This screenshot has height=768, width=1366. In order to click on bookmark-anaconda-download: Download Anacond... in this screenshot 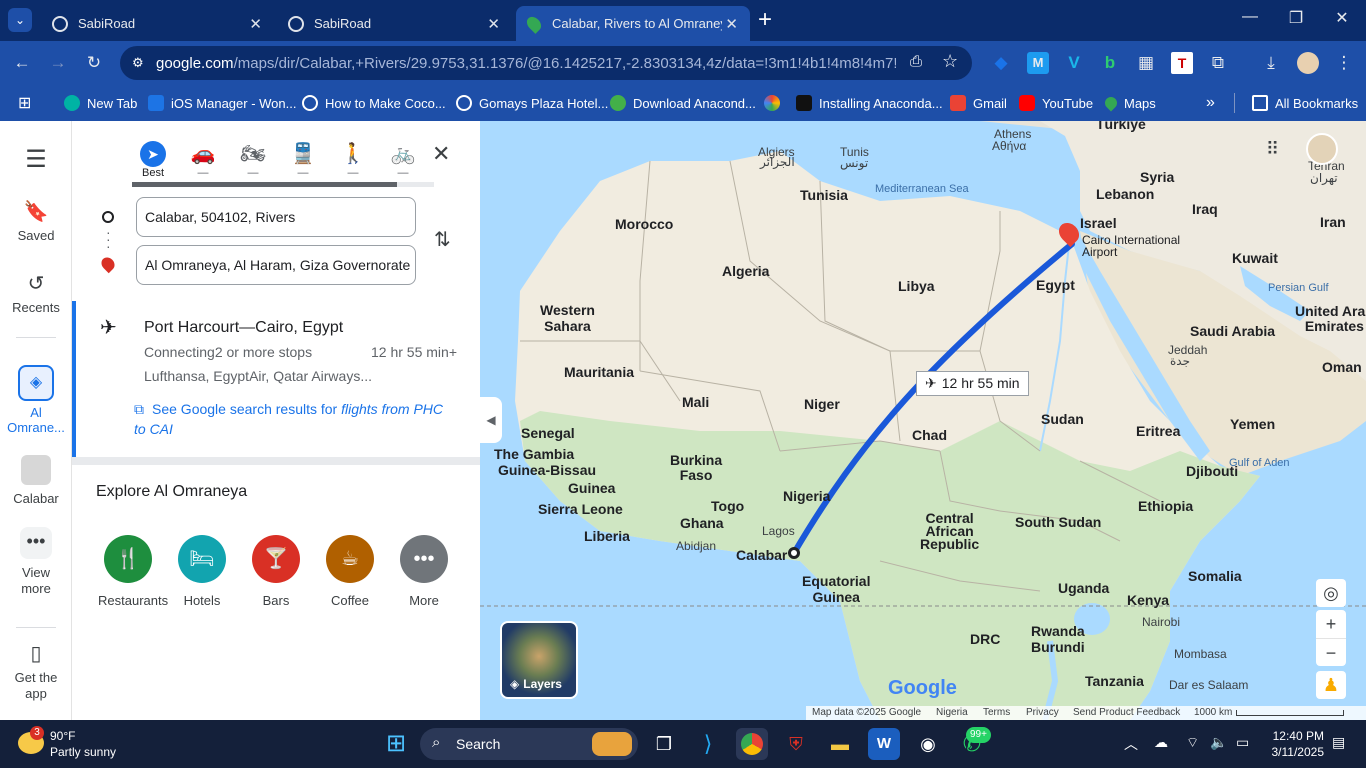, I will do `click(683, 103)`.